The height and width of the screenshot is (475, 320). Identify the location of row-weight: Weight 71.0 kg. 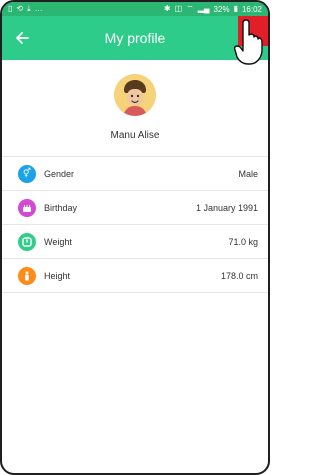
(135, 242).